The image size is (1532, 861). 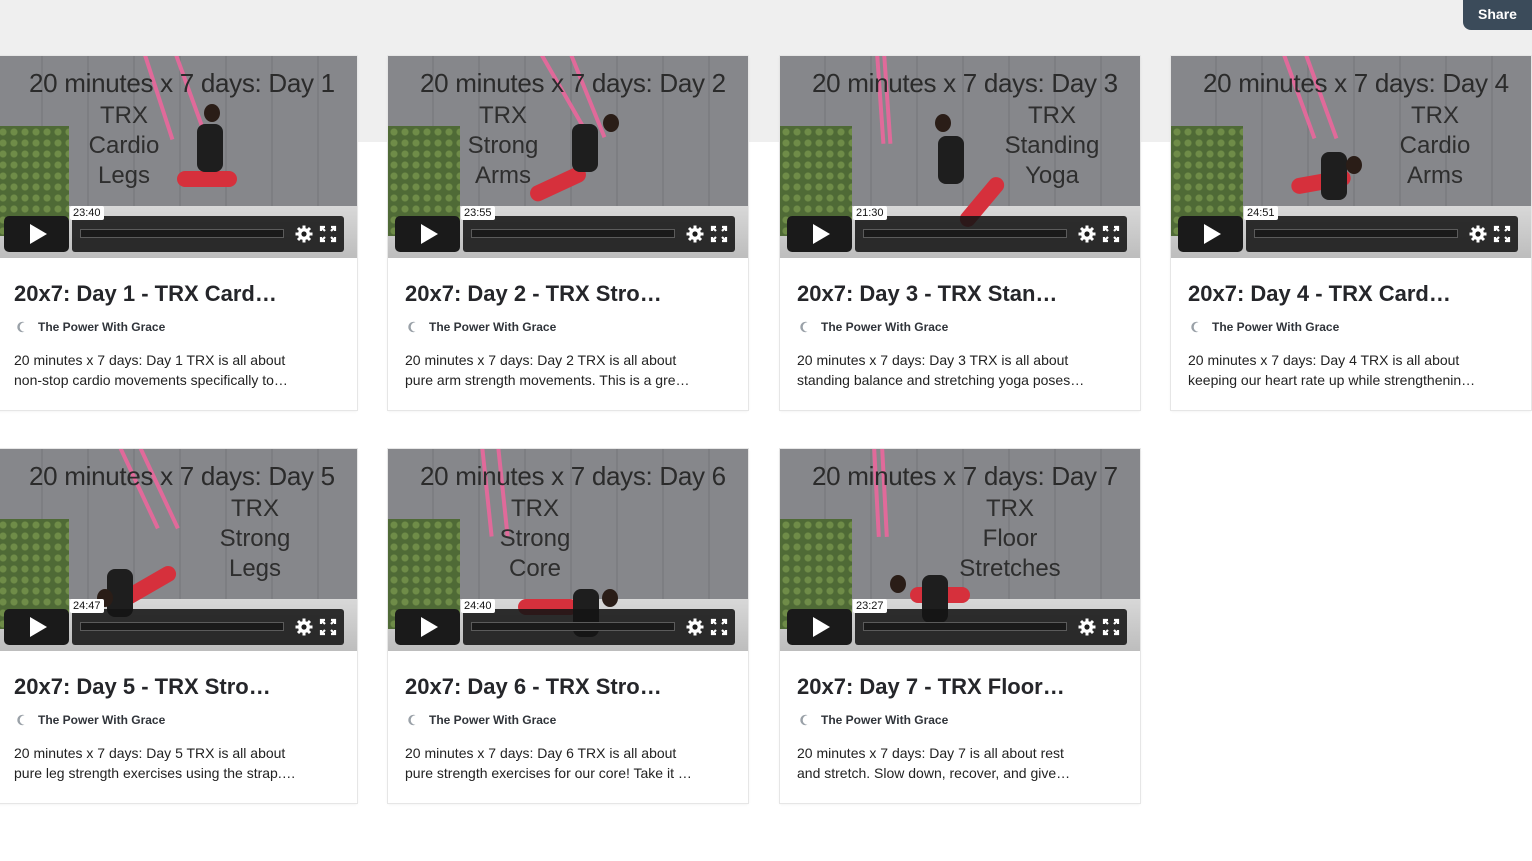 I want to click on figure-head, so click(x=610, y=598).